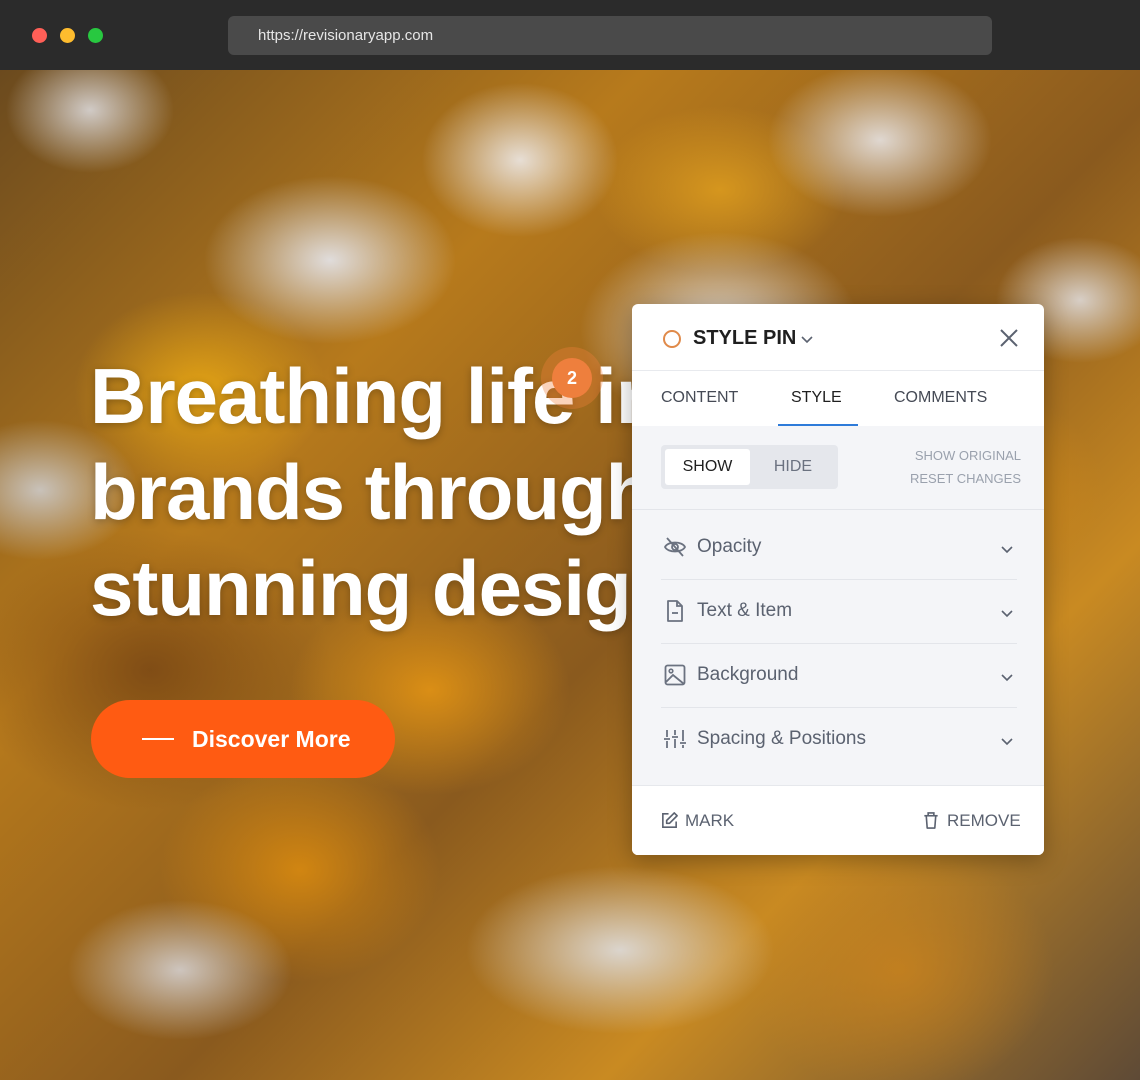 Image resolution: width=1140 pixels, height=1080 pixels. I want to click on panel-tabs: CONTENT STYLE COMMENTS, so click(838, 399).